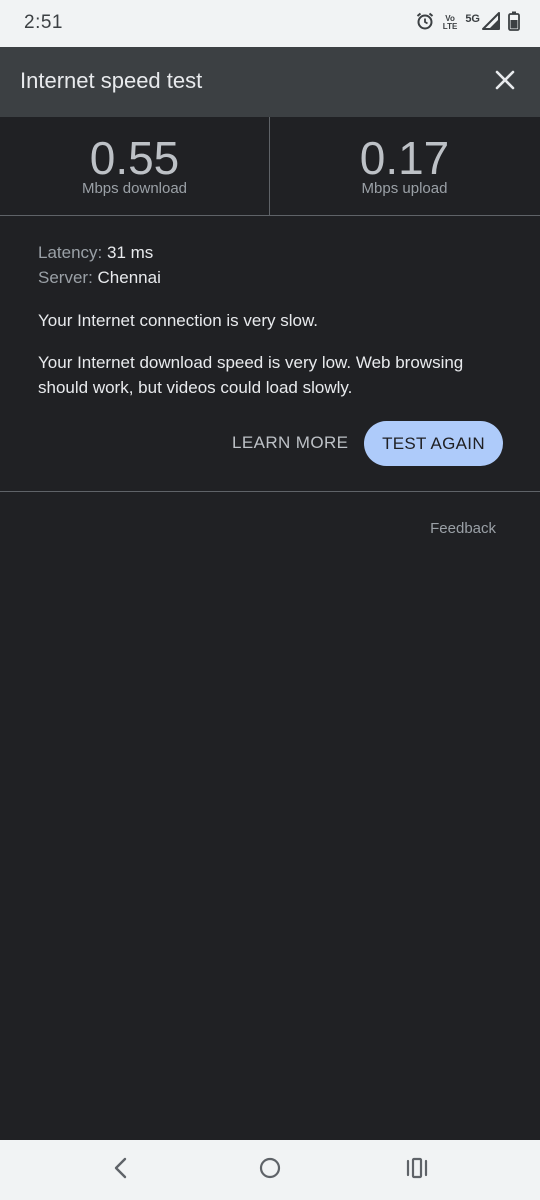 This screenshot has width=540, height=1200. I want to click on volte-line2: LTE, so click(450, 26).